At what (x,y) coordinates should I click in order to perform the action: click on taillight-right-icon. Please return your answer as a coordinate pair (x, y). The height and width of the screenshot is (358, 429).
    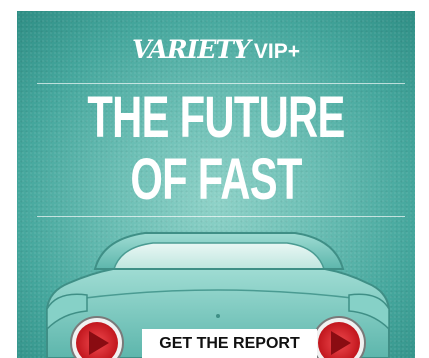
    Looking at the image, I should click on (339, 337).